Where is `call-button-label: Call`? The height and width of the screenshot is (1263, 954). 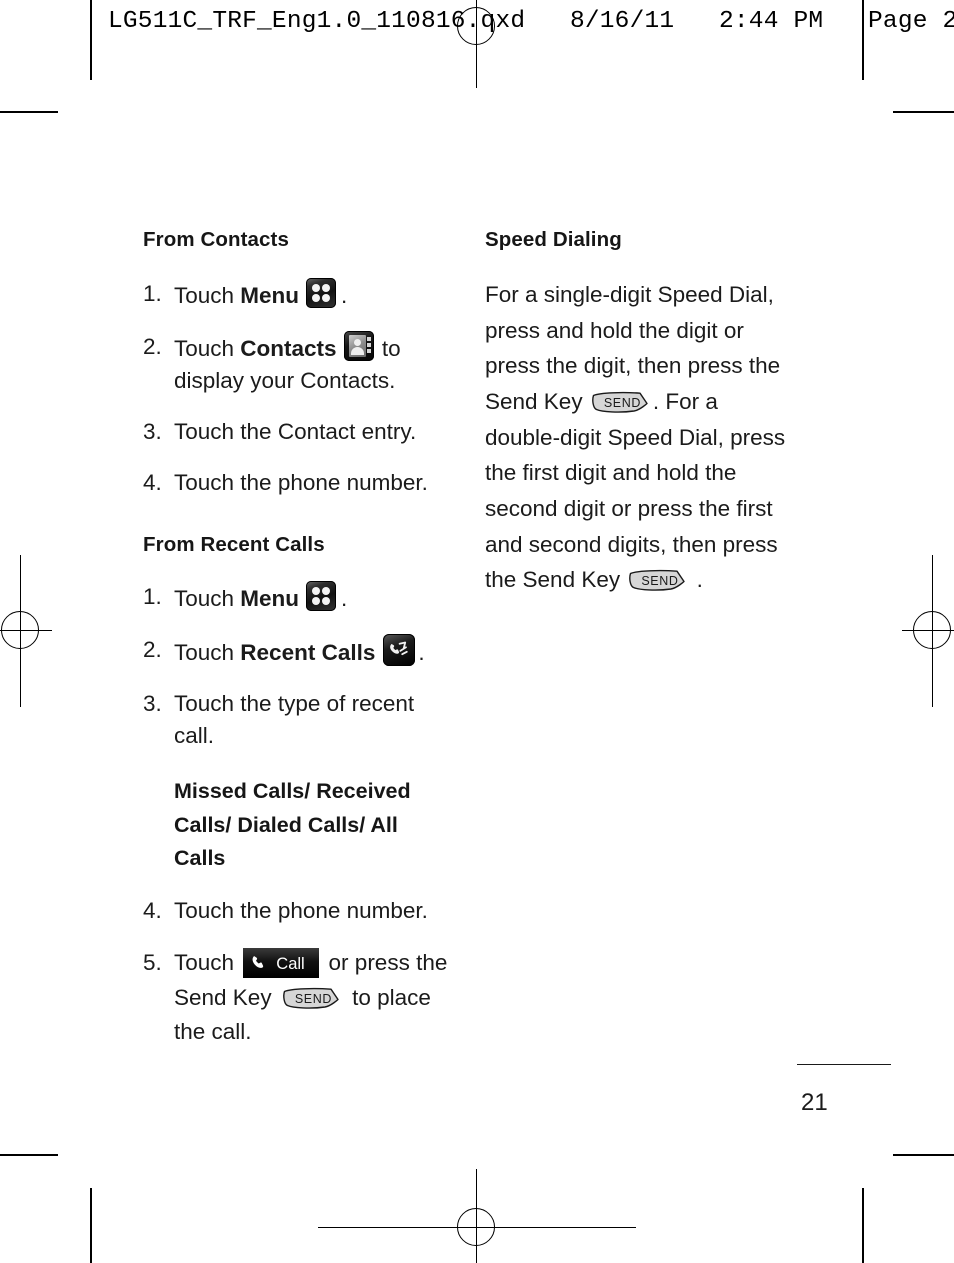 call-button-label: Call is located at coordinates (290, 964).